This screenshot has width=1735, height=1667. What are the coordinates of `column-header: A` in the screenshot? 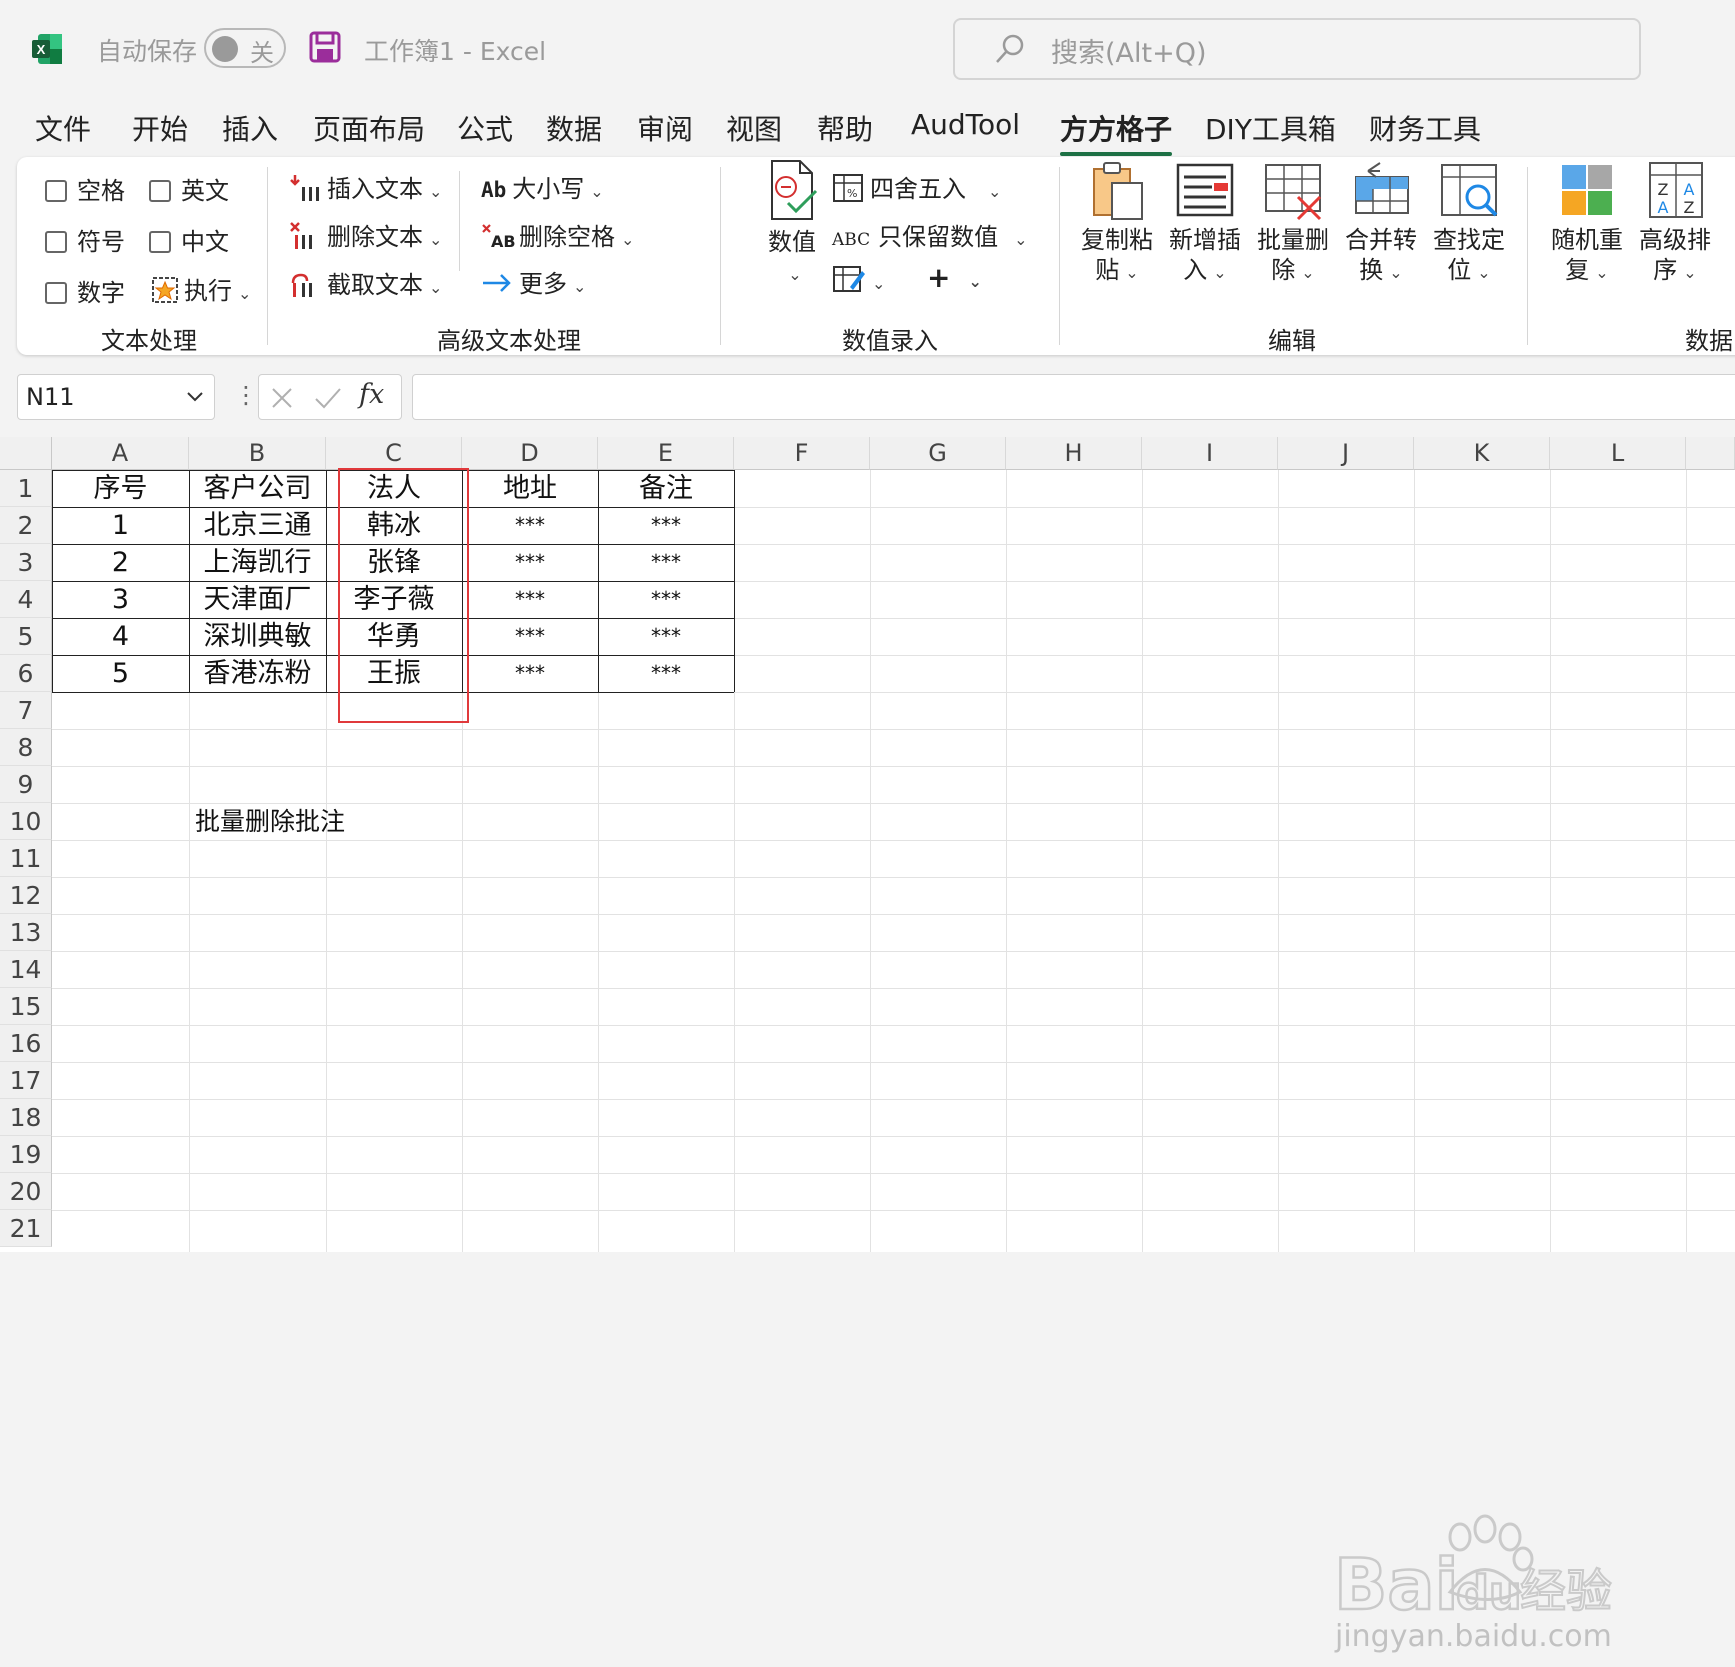 It's located at (120, 453).